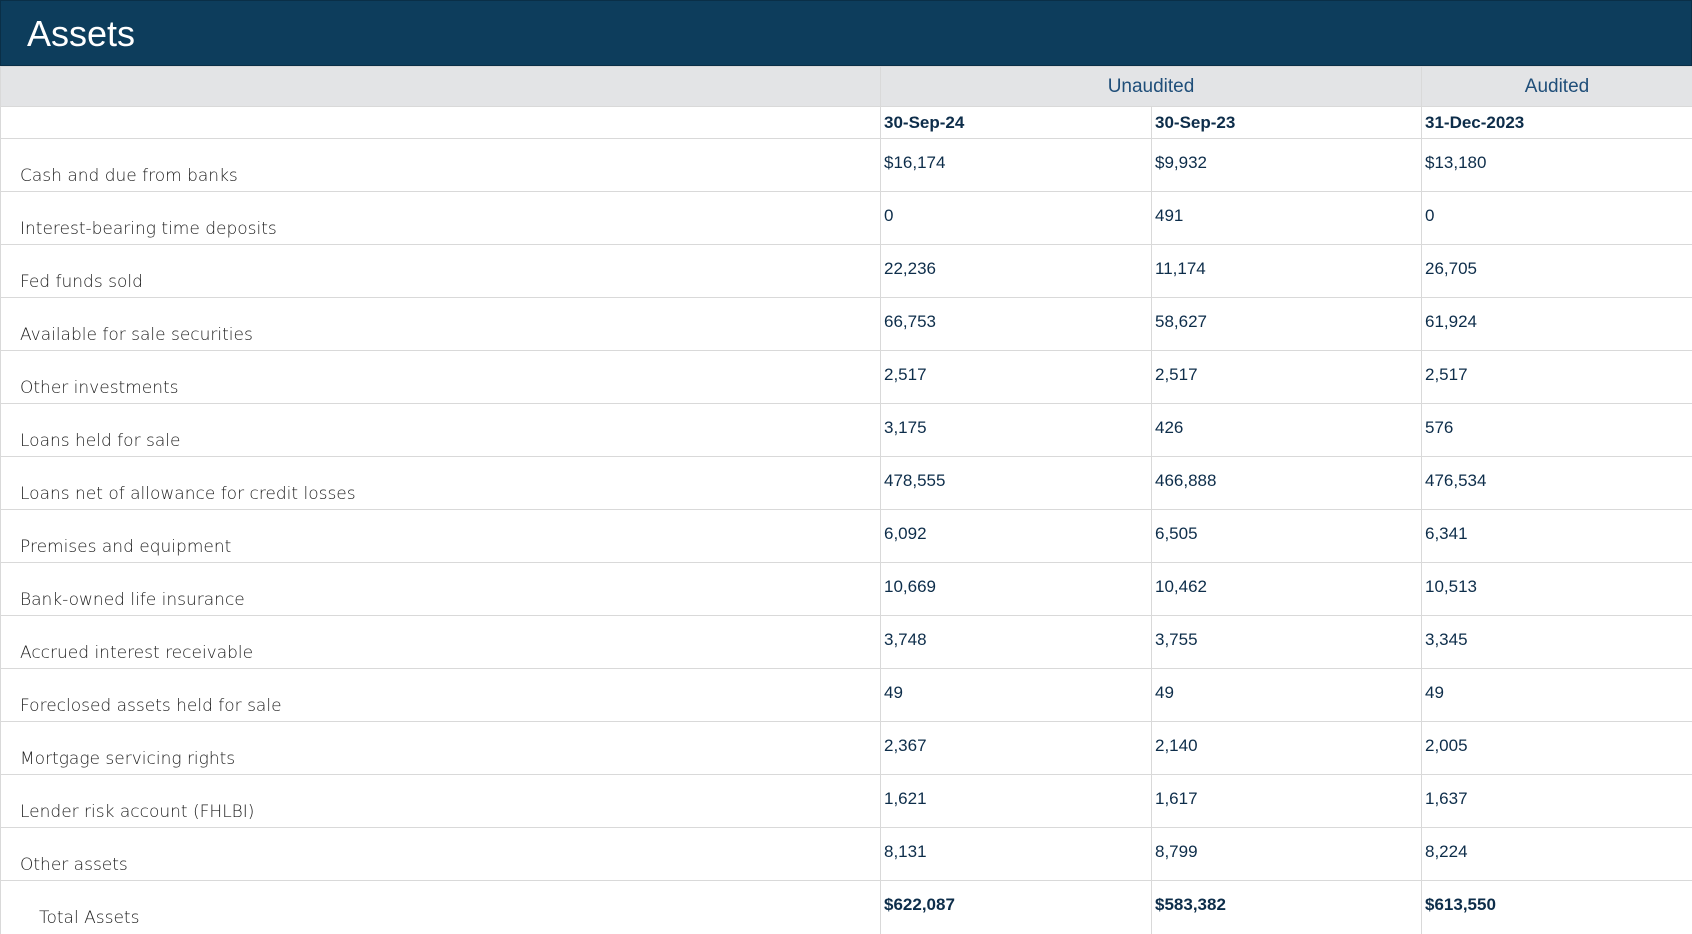 This screenshot has height=934, width=1692. Describe the element at coordinates (441, 430) in the screenshot. I see `row-label: Loans held for sale` at that location.